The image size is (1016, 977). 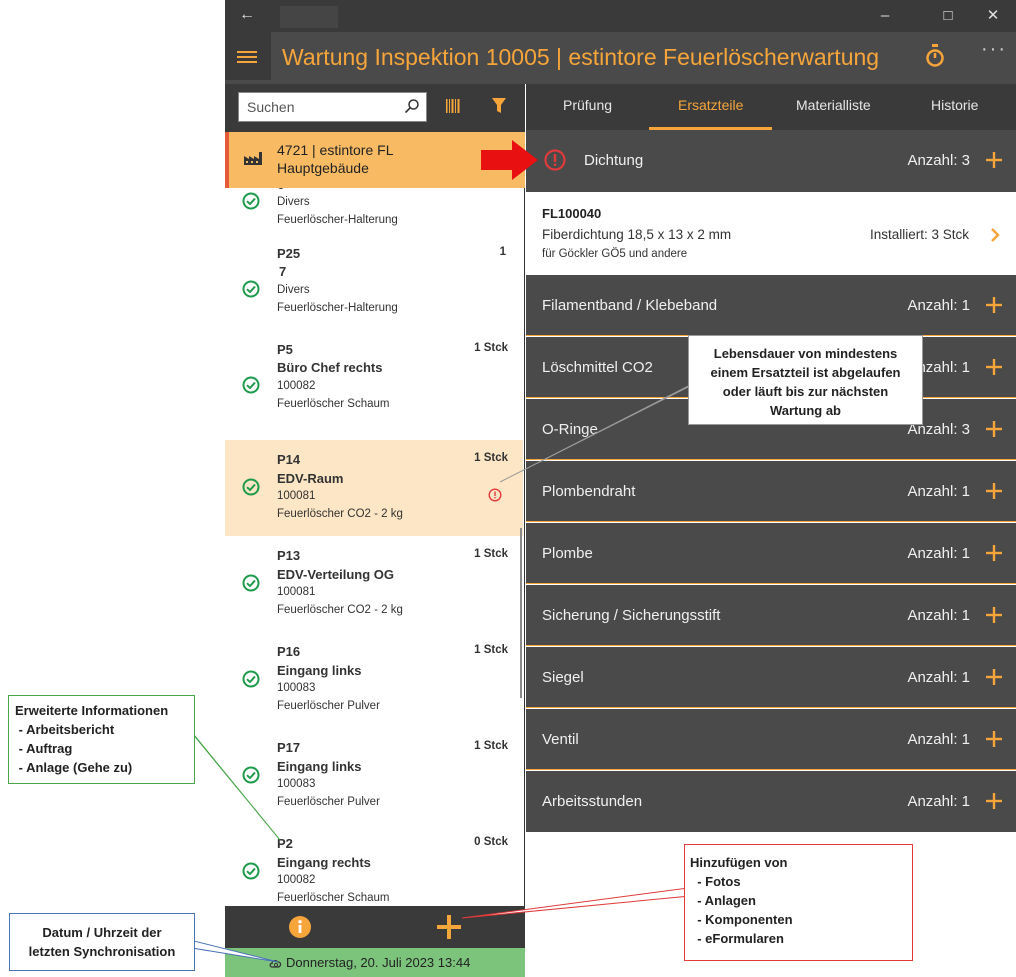 I want to click on part-detail-description: Fiberdichtung 18,5 x 13 x 2 mm, so click(x=637, y=234).